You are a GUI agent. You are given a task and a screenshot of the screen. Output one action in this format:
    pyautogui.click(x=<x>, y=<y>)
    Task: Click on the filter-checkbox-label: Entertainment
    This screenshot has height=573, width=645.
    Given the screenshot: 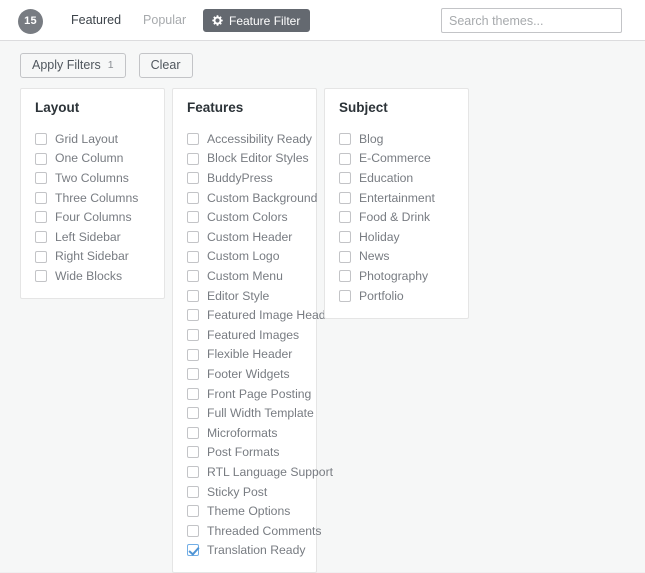 What is the action you would take?
    pyautogui.click(x=397, y=197)
    